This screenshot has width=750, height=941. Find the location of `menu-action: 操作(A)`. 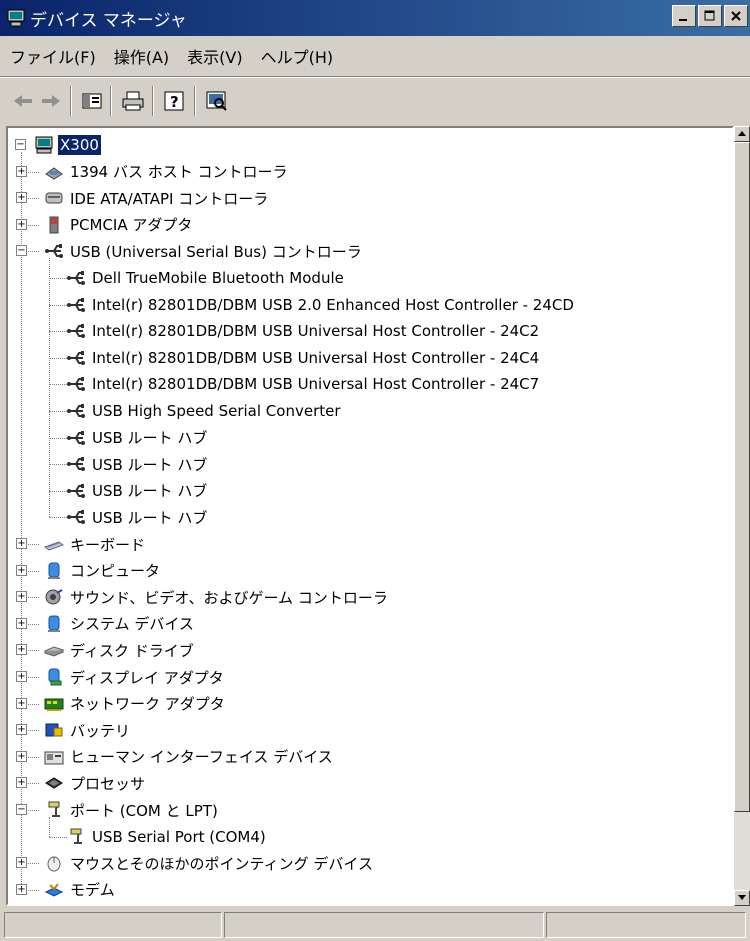

menu-action: 操作(A) is located at coordinates (141, 56).